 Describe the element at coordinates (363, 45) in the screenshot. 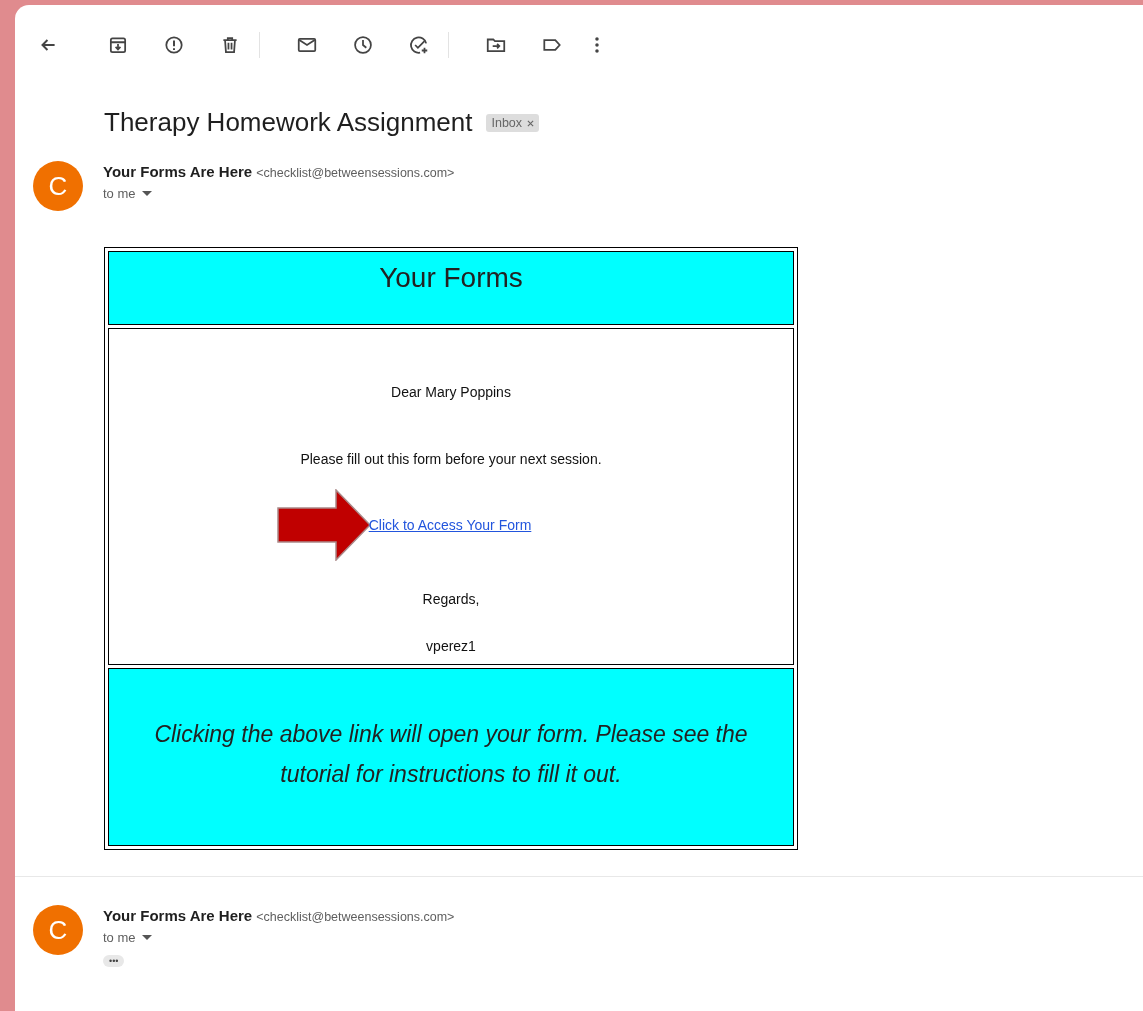

I see `clock-icon` at that location.